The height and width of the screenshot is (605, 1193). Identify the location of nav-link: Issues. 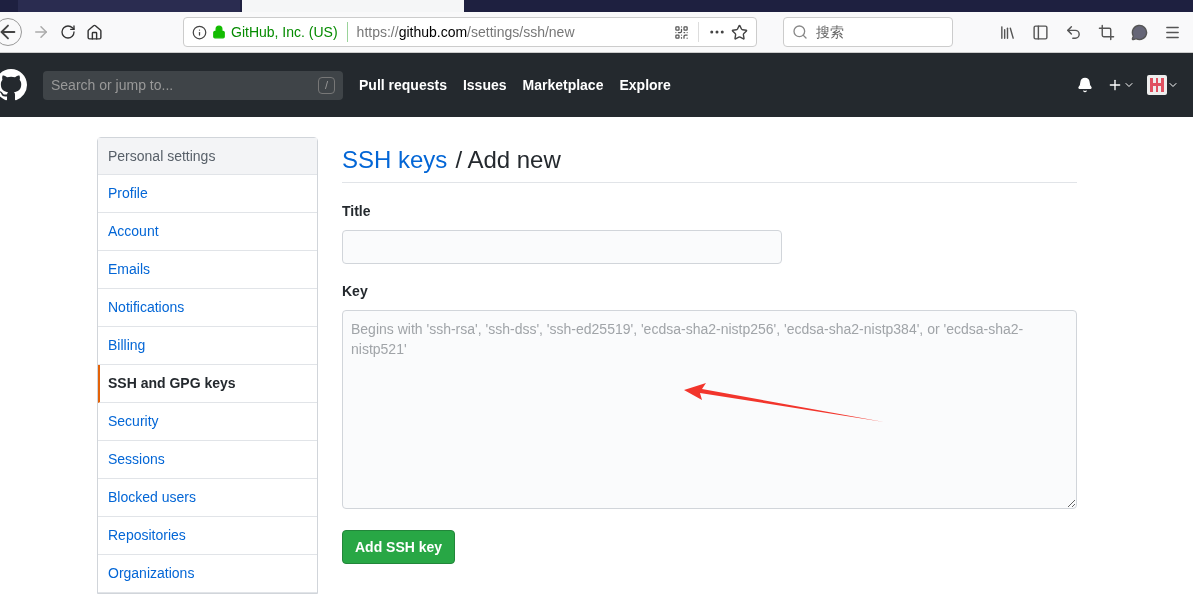
(484, 85).